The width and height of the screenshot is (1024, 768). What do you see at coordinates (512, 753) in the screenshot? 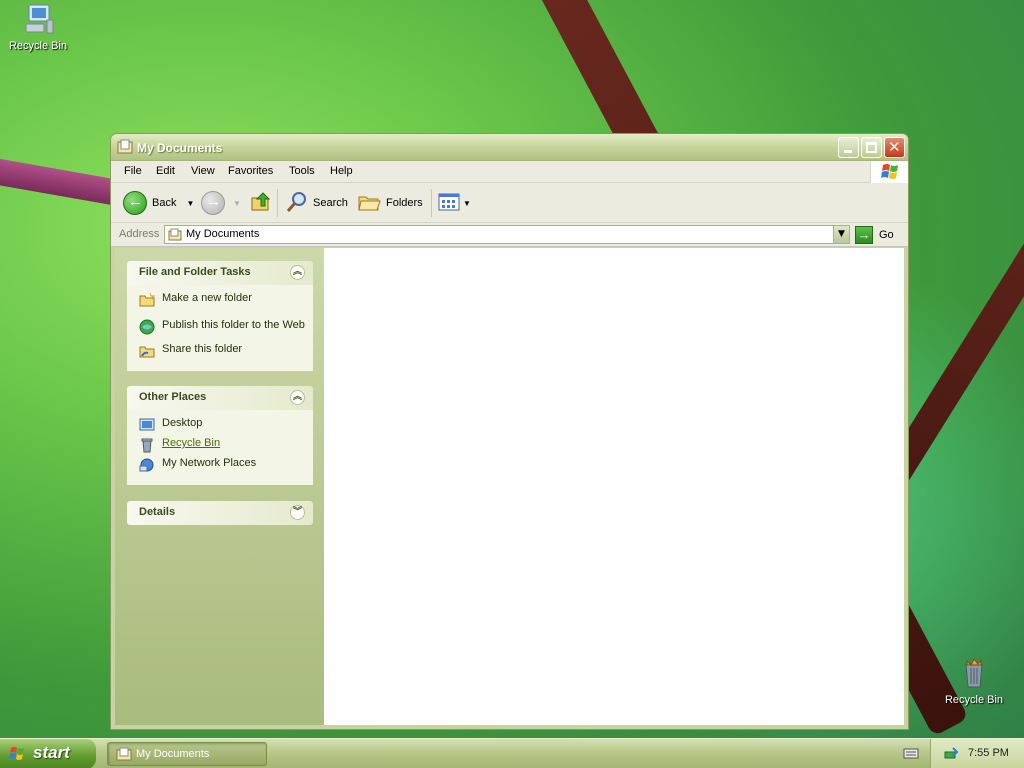
I see `taskbar: start My Documents 7:55 PM` at bounding box center [512, 753].